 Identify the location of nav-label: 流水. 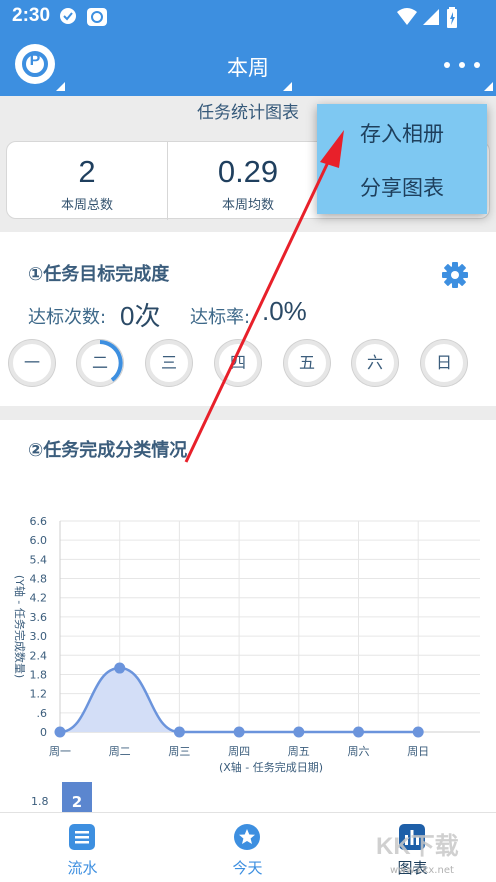
(82, 868).